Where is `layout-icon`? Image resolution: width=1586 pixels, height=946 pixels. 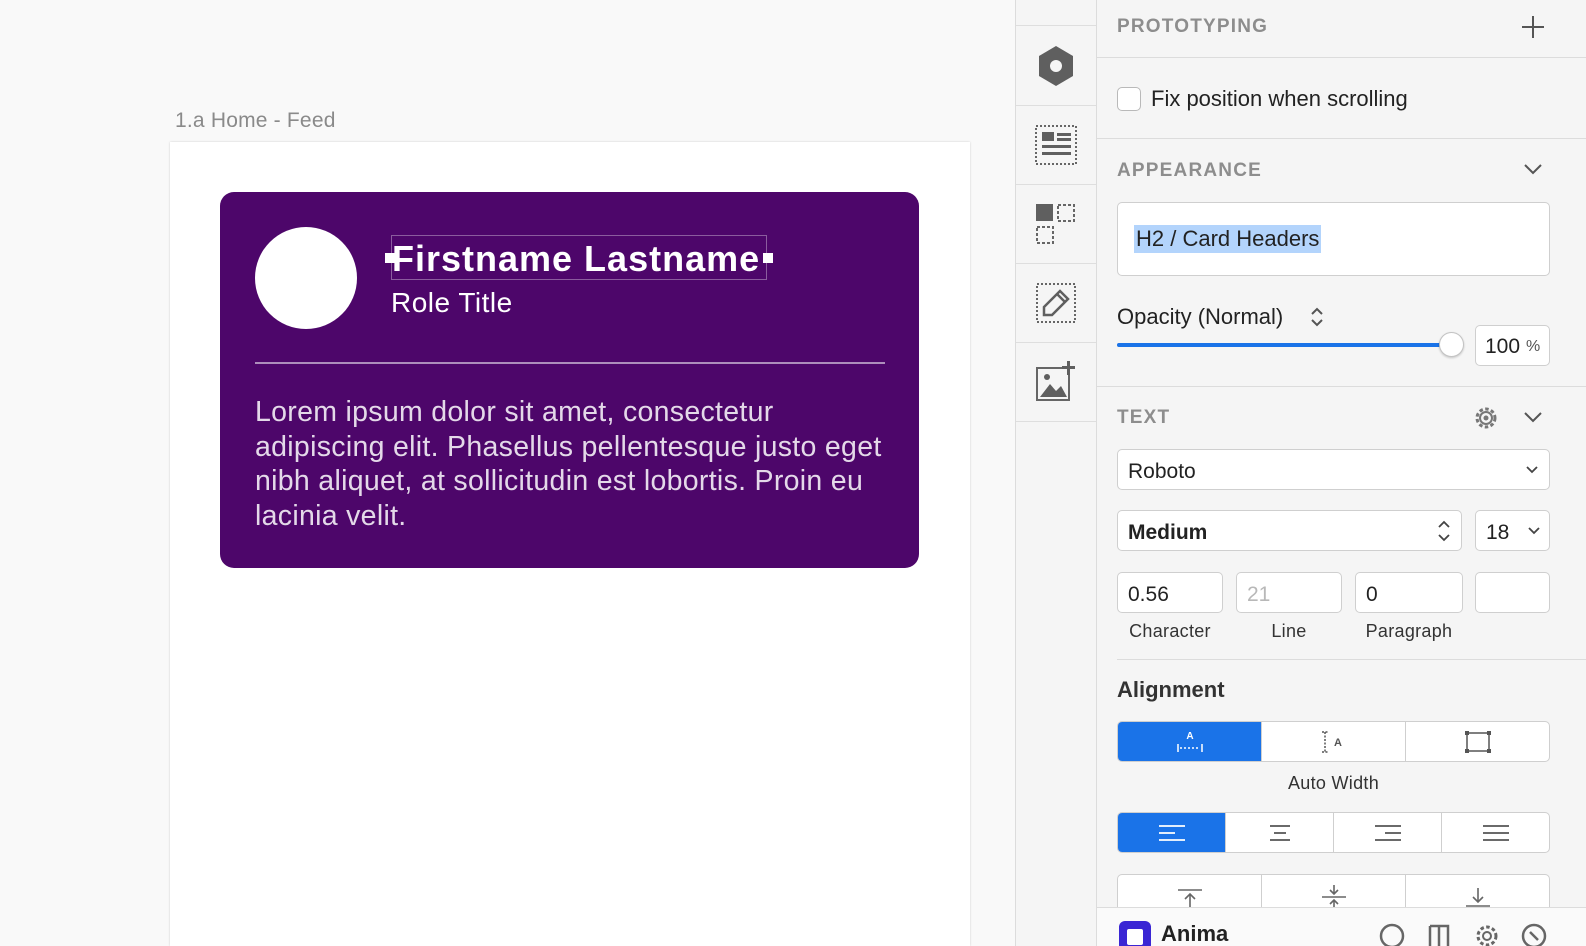
layout-icon is located at coordinates (1056, 145).